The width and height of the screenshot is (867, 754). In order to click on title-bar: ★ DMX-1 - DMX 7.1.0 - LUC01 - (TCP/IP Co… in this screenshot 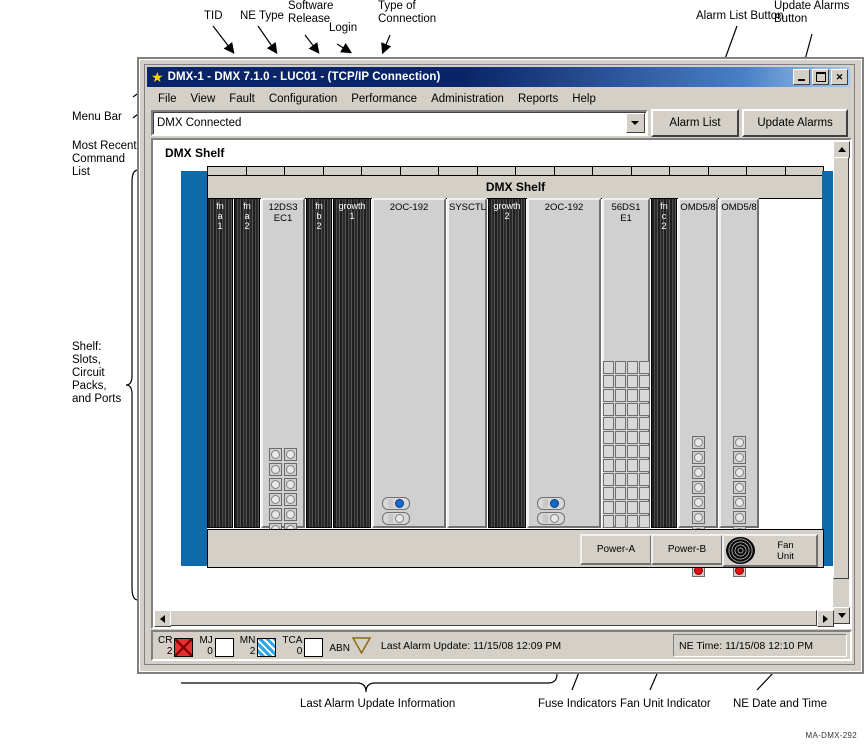, I will do `click(498, 77)`.